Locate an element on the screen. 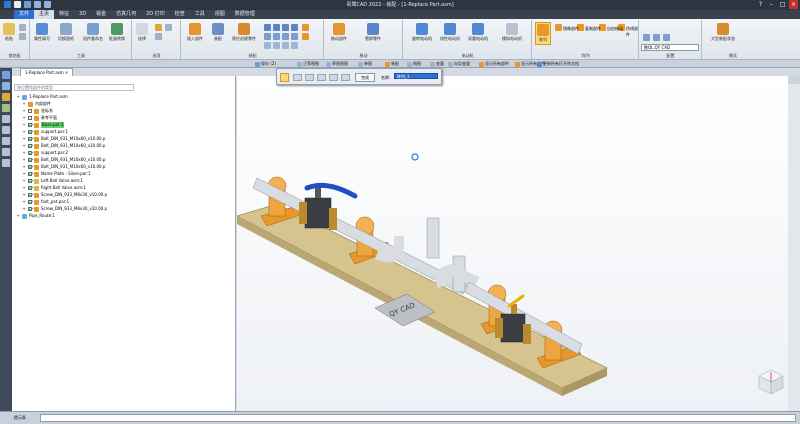 The height and width of the screenshot is (424, 800). select-all-icon is located at coordinates (168, 27).